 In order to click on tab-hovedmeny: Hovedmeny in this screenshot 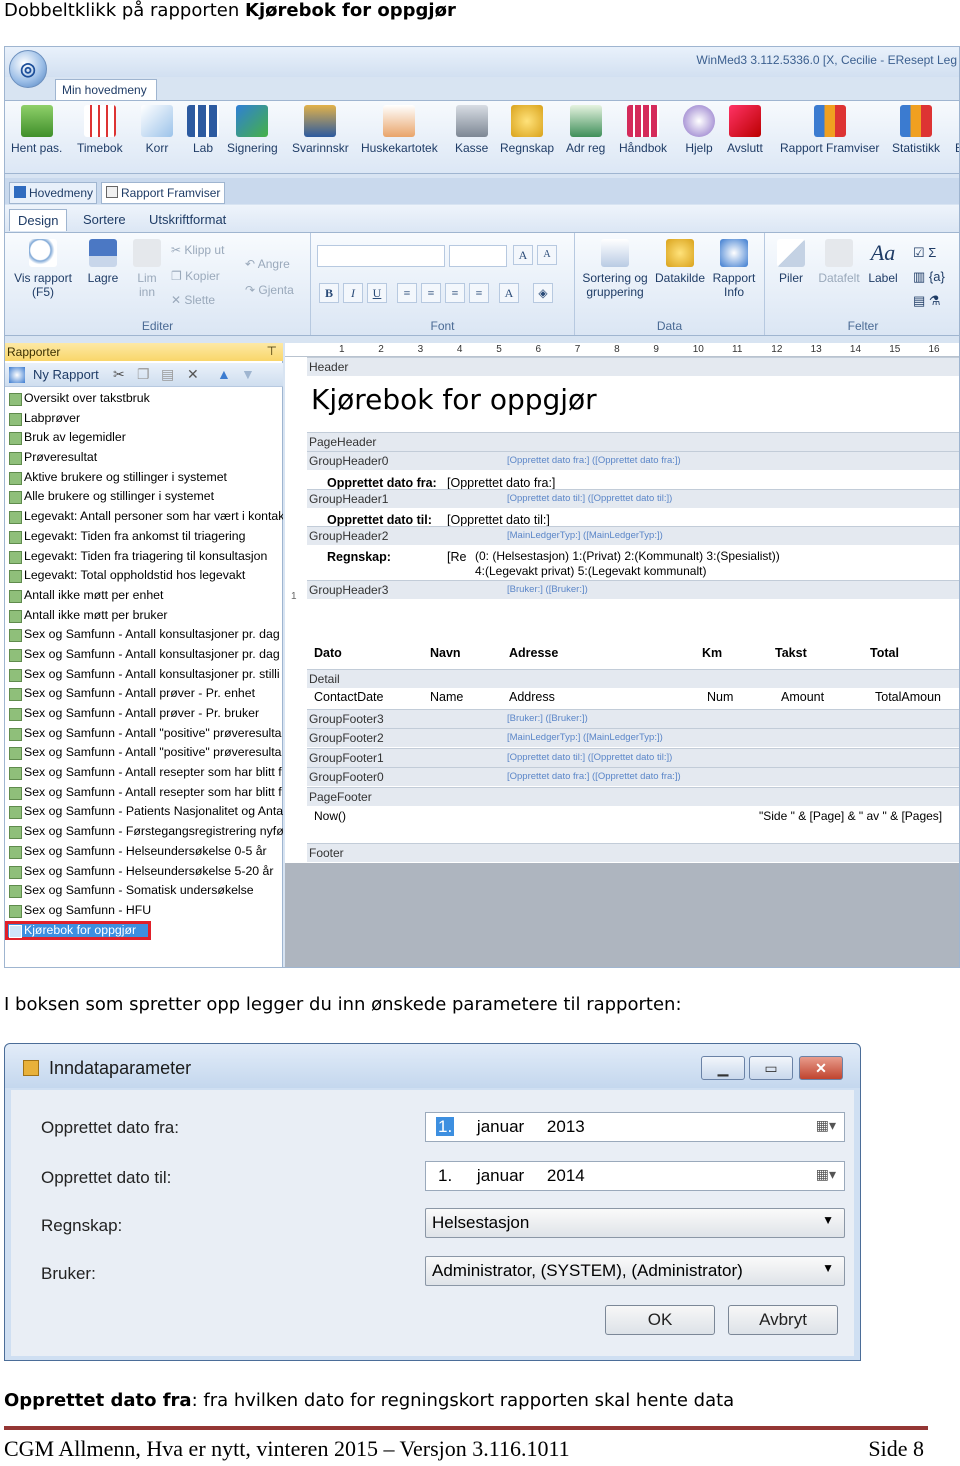, I will do `click(53, 193)`.